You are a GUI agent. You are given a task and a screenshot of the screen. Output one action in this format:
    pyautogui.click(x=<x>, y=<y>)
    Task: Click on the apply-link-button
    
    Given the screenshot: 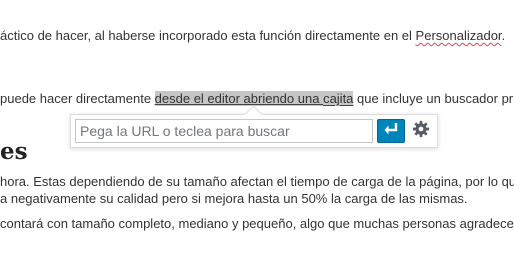 What is the action you would take?
    pyautogui.click(x=391, y=131)
    